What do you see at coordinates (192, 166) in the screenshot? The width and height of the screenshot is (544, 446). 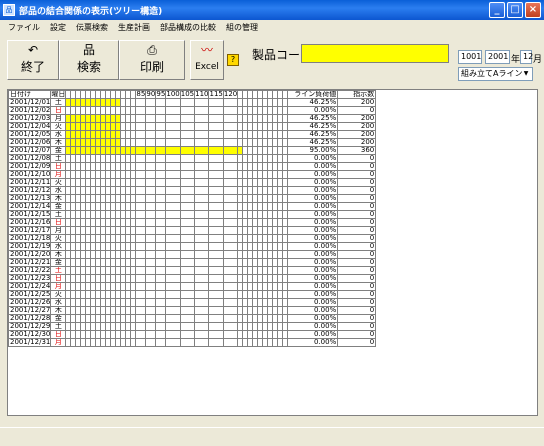 I see `table-row: 2001/12/09 日 0.00% 0` at bounding box center [192, 166].